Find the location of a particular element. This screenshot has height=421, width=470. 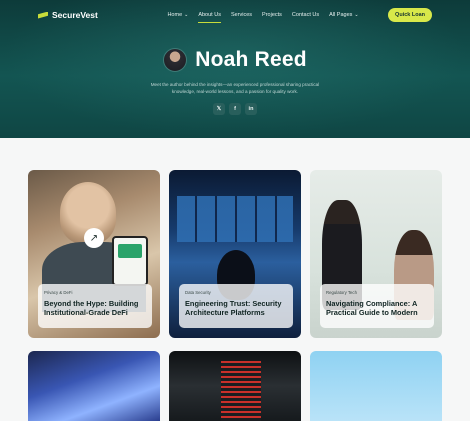

logo-icon is located at coordinates (43, 15).